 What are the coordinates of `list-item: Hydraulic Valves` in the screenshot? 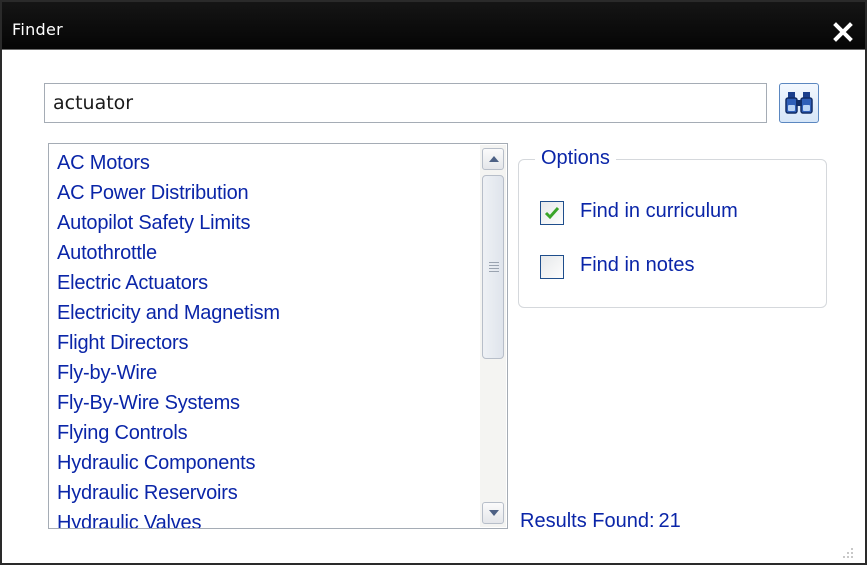 It's located at (264, 518).